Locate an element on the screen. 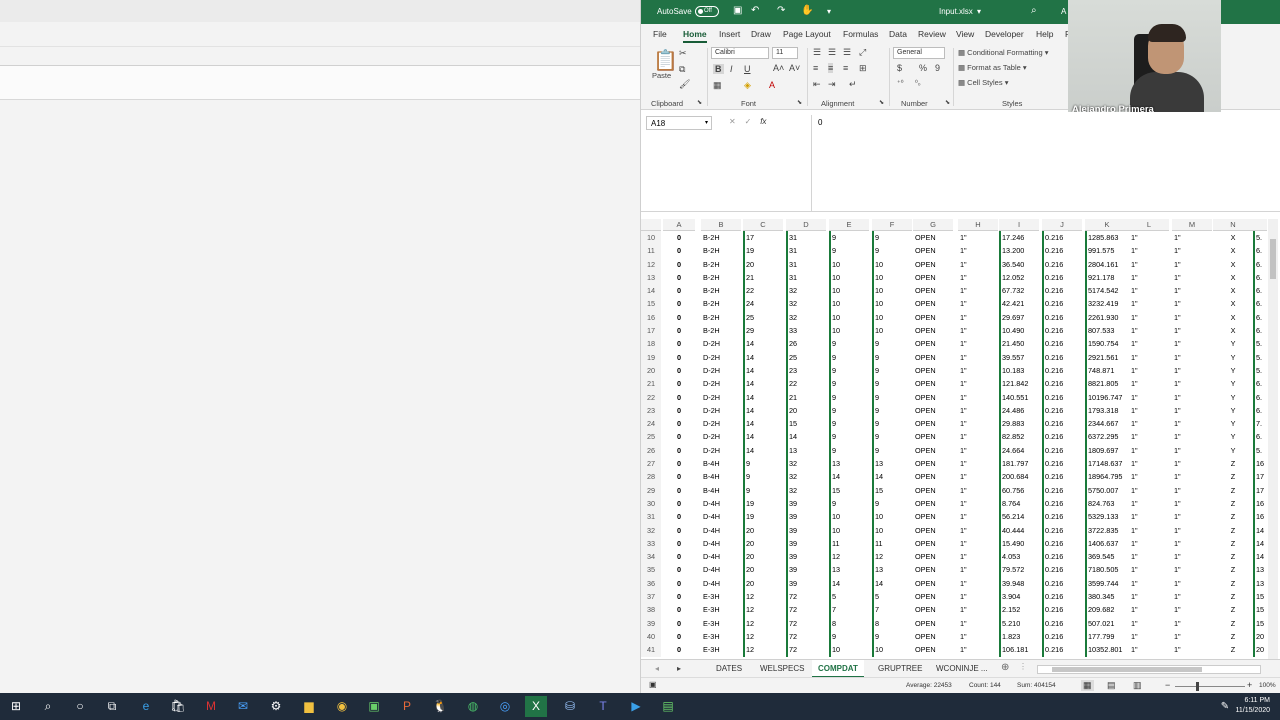 This screenshot has width=1280, height=720. column-header: N is located at coordinates (1233, 225).